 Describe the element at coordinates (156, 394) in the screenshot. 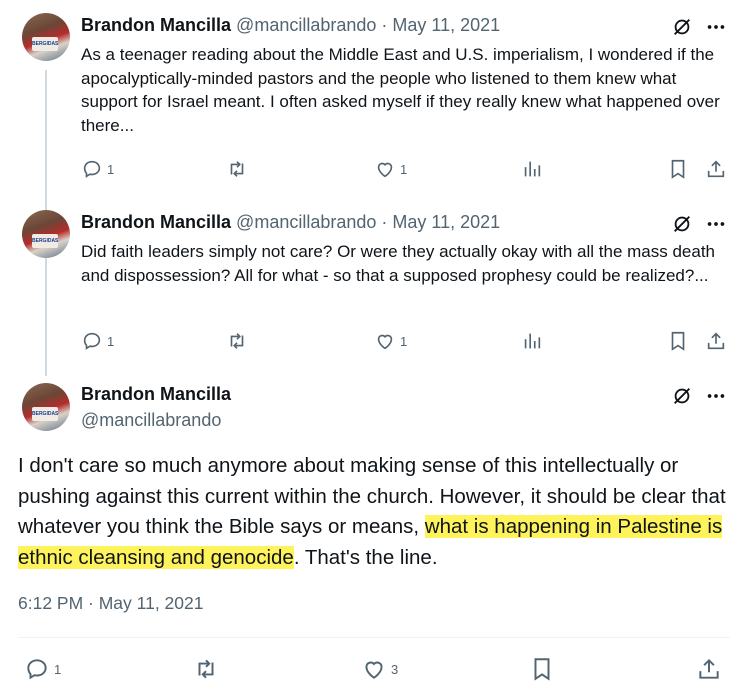

I see `main-author-name: Brandon Mancilla` at that location.